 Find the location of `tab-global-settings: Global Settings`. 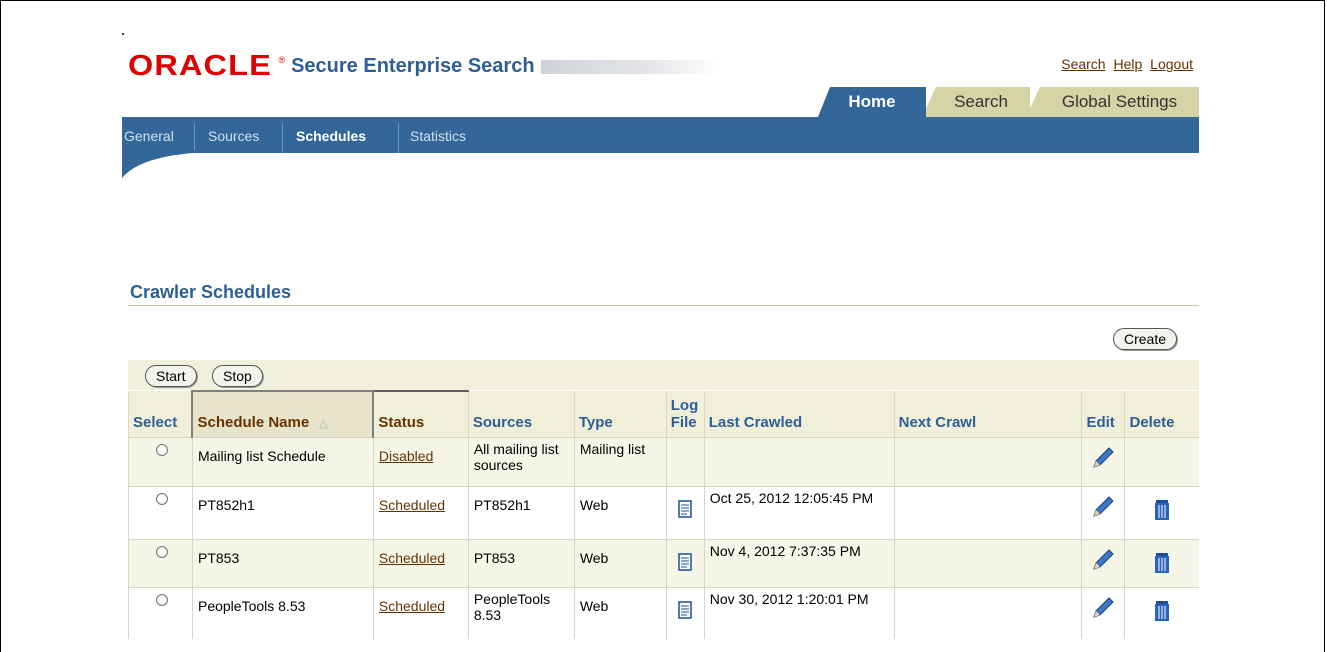

tab-global-settings: Global Settings is located at coordinates (1112, 102).